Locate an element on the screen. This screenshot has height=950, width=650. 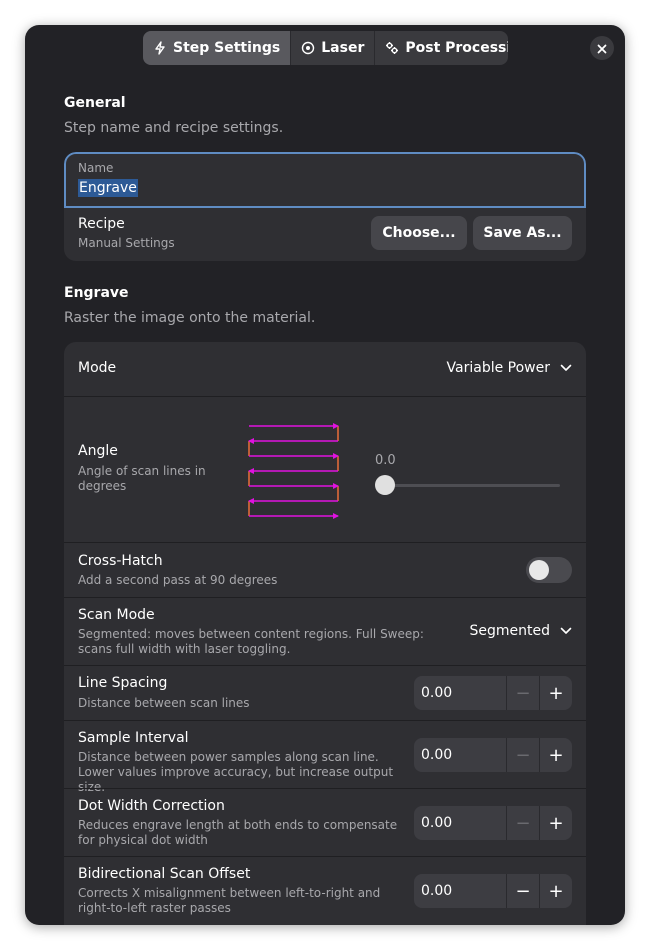
line-spacing-subtitle: Distance between scan lines is located at coordinates (164, 703).